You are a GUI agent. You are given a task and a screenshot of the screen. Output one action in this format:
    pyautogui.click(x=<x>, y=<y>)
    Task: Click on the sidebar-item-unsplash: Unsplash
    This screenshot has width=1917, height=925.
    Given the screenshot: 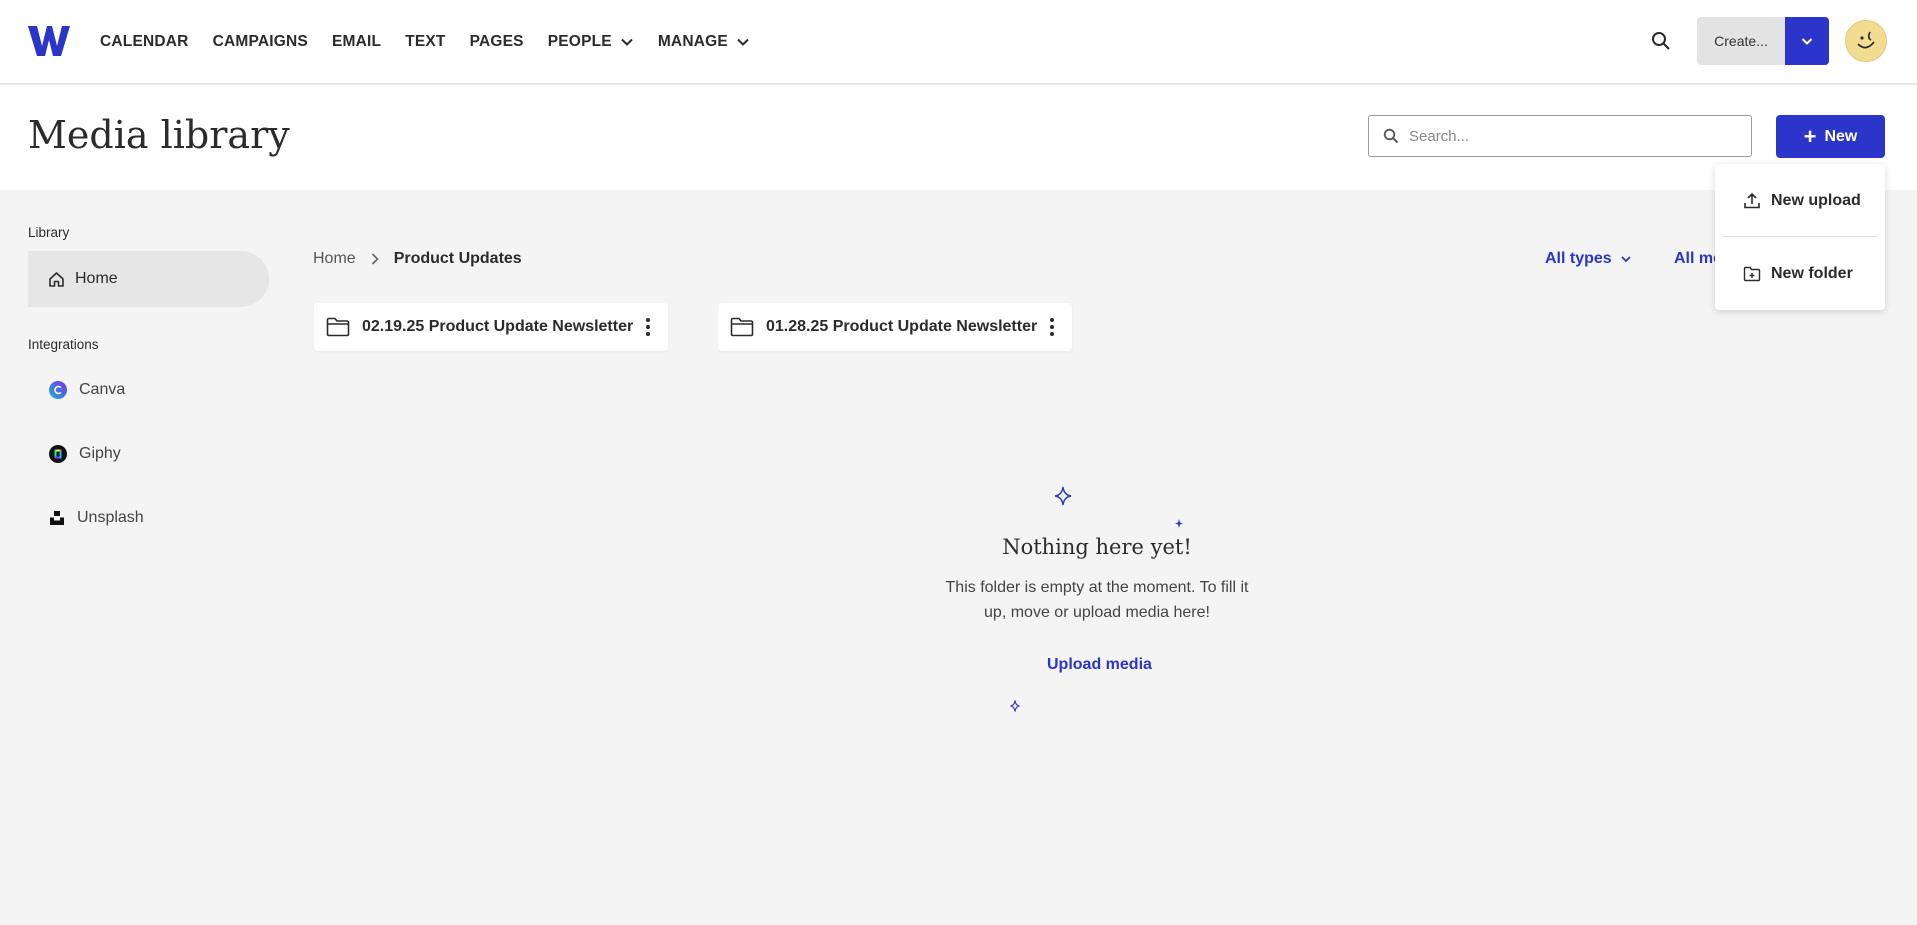 What is the action you would take?
    pyautogui.click(x=96, y=518)
    